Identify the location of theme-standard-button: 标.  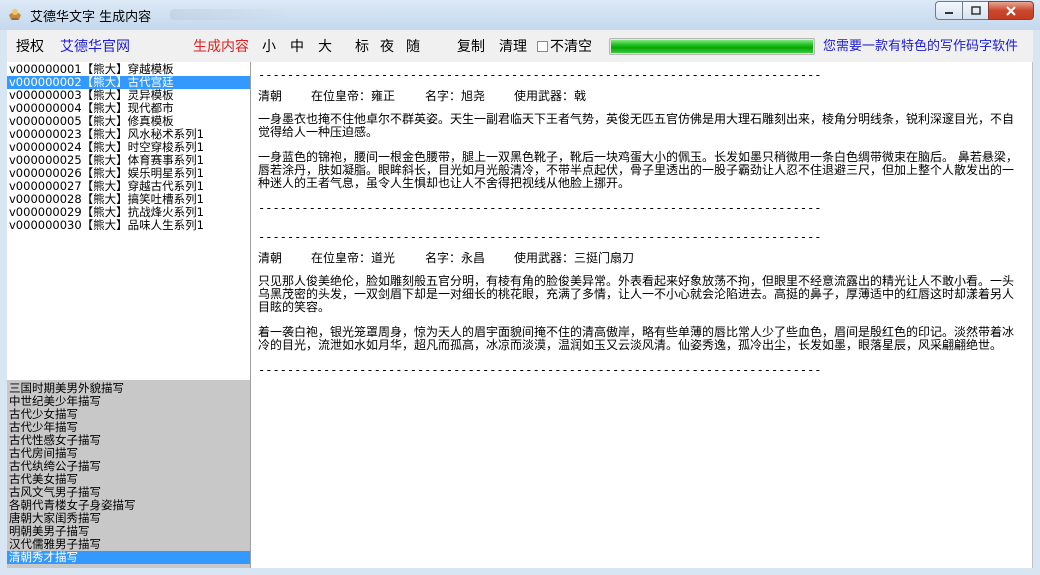
(362, 47).